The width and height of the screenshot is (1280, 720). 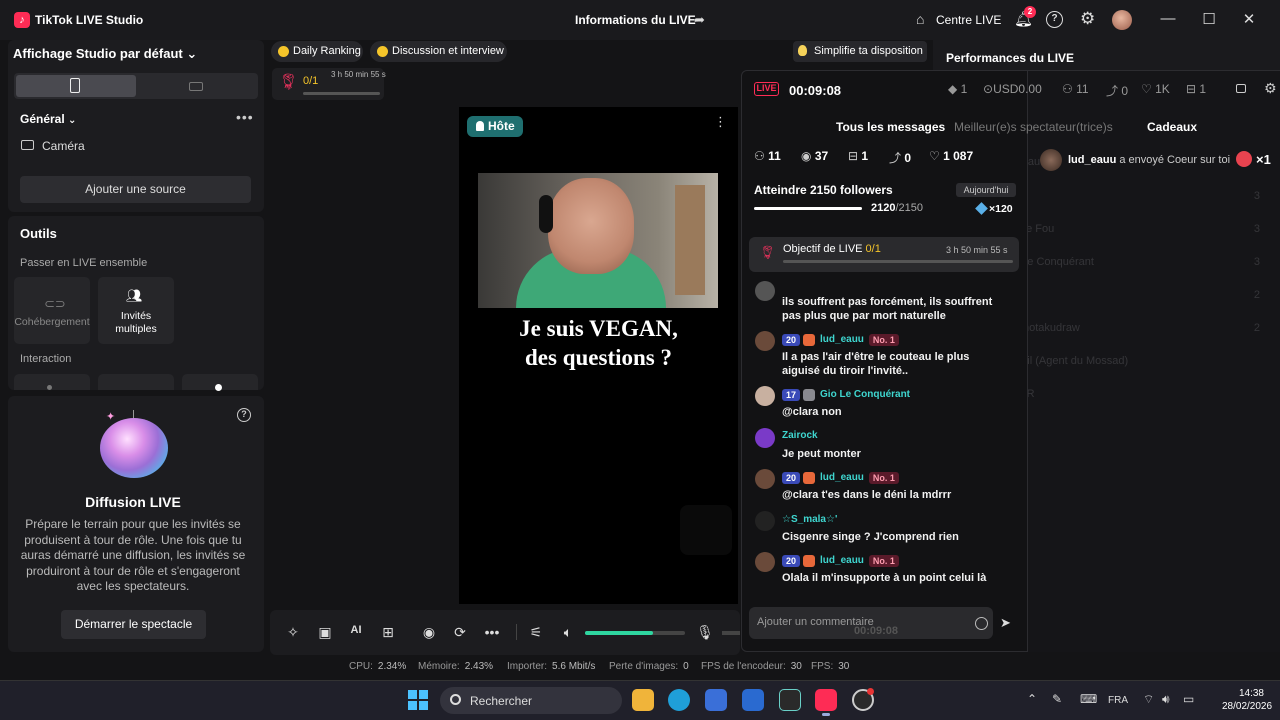 I want to click on maximize-icon: ☐, so click(x=1209, y=19).